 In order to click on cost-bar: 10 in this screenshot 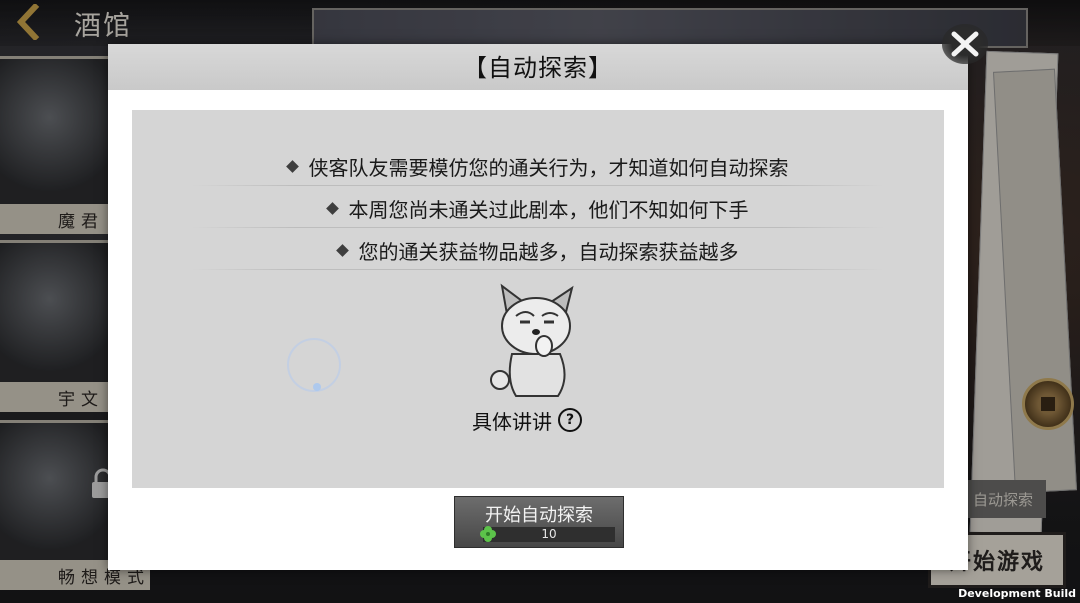, I will do `click(549, 534)`.